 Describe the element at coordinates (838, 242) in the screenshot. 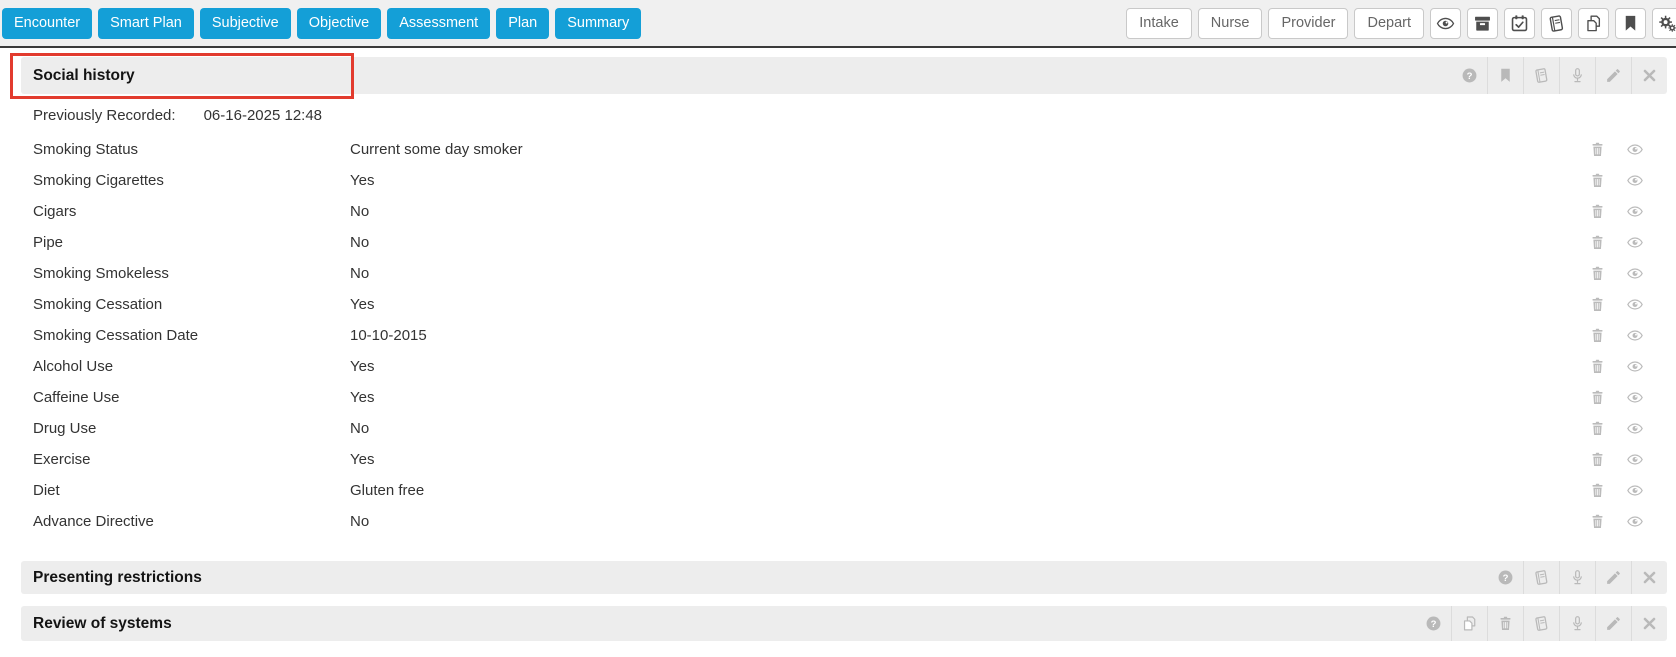

I see `table-row: Pipe No` at that location.